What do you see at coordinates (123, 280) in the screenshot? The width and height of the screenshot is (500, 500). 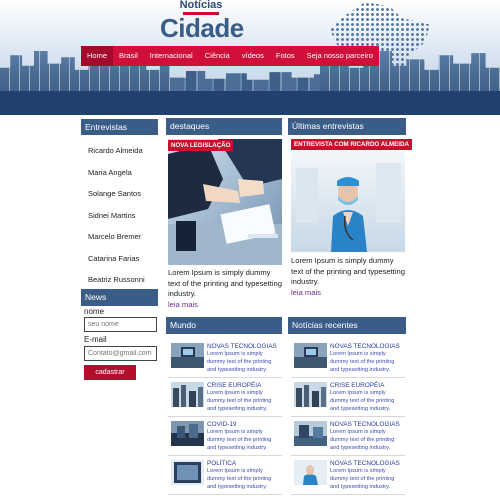 I see `interview-item: Beatriz Russonni` at bounding box center [123, 280].